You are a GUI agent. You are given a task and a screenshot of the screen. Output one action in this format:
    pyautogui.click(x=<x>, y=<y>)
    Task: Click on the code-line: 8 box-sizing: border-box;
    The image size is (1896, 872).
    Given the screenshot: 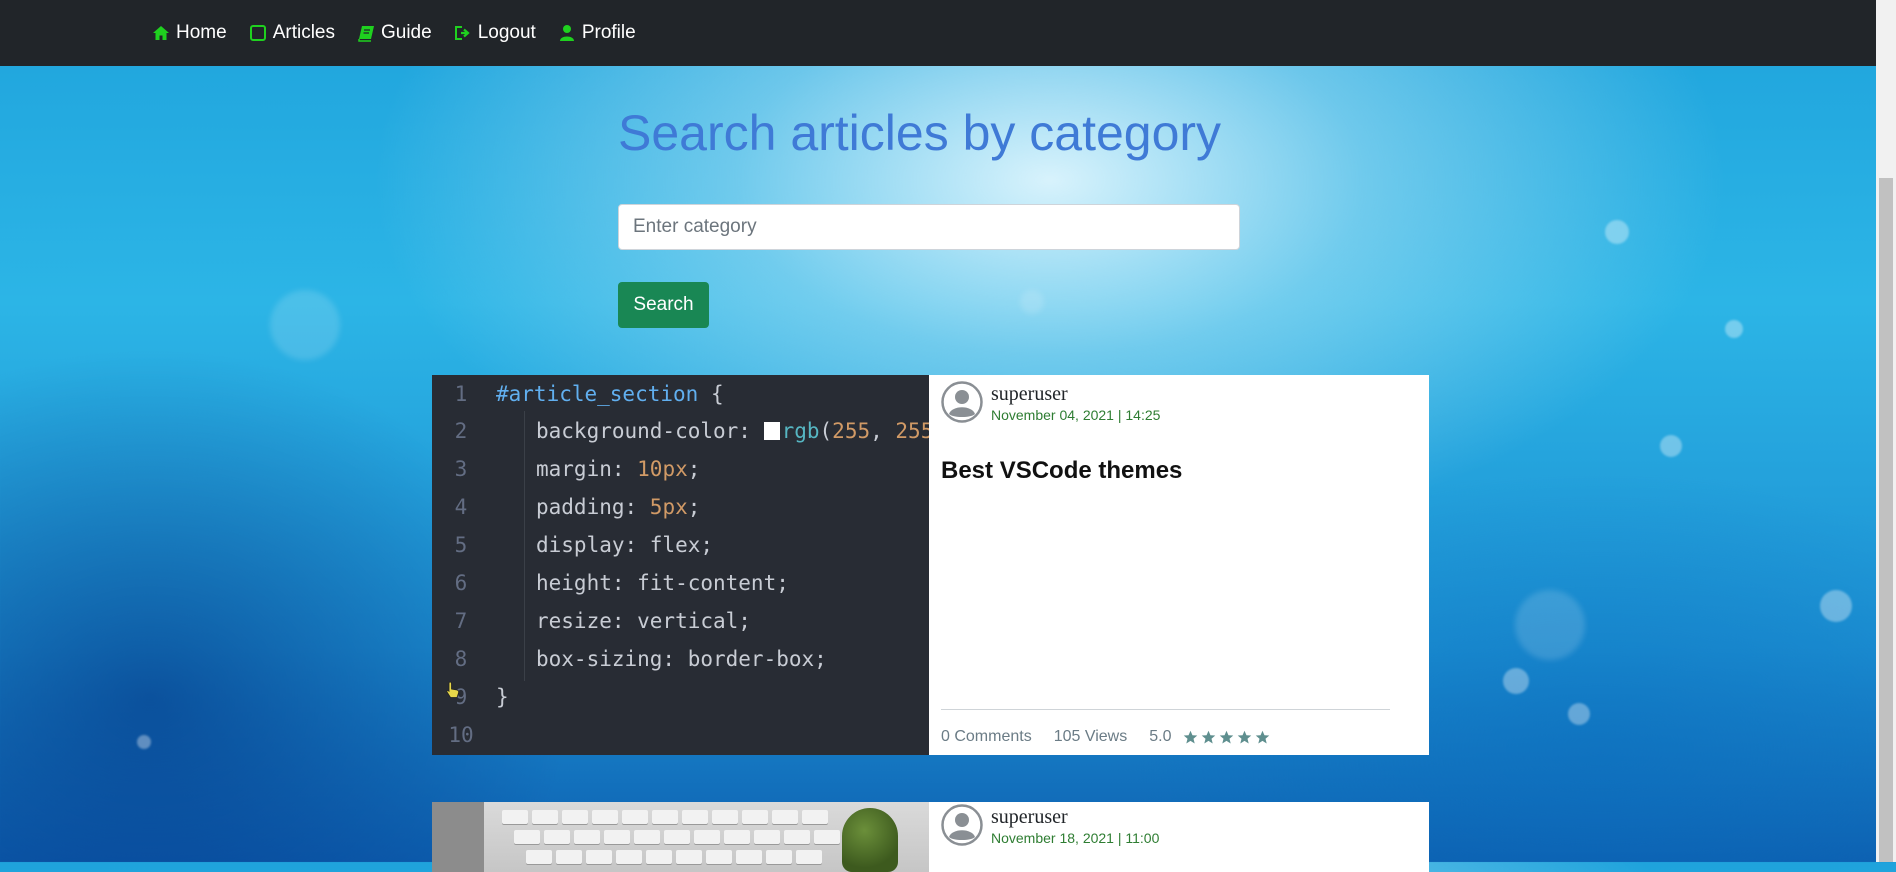 What is the action you would take?
    pyautogui.click(x=640, y=659)
    